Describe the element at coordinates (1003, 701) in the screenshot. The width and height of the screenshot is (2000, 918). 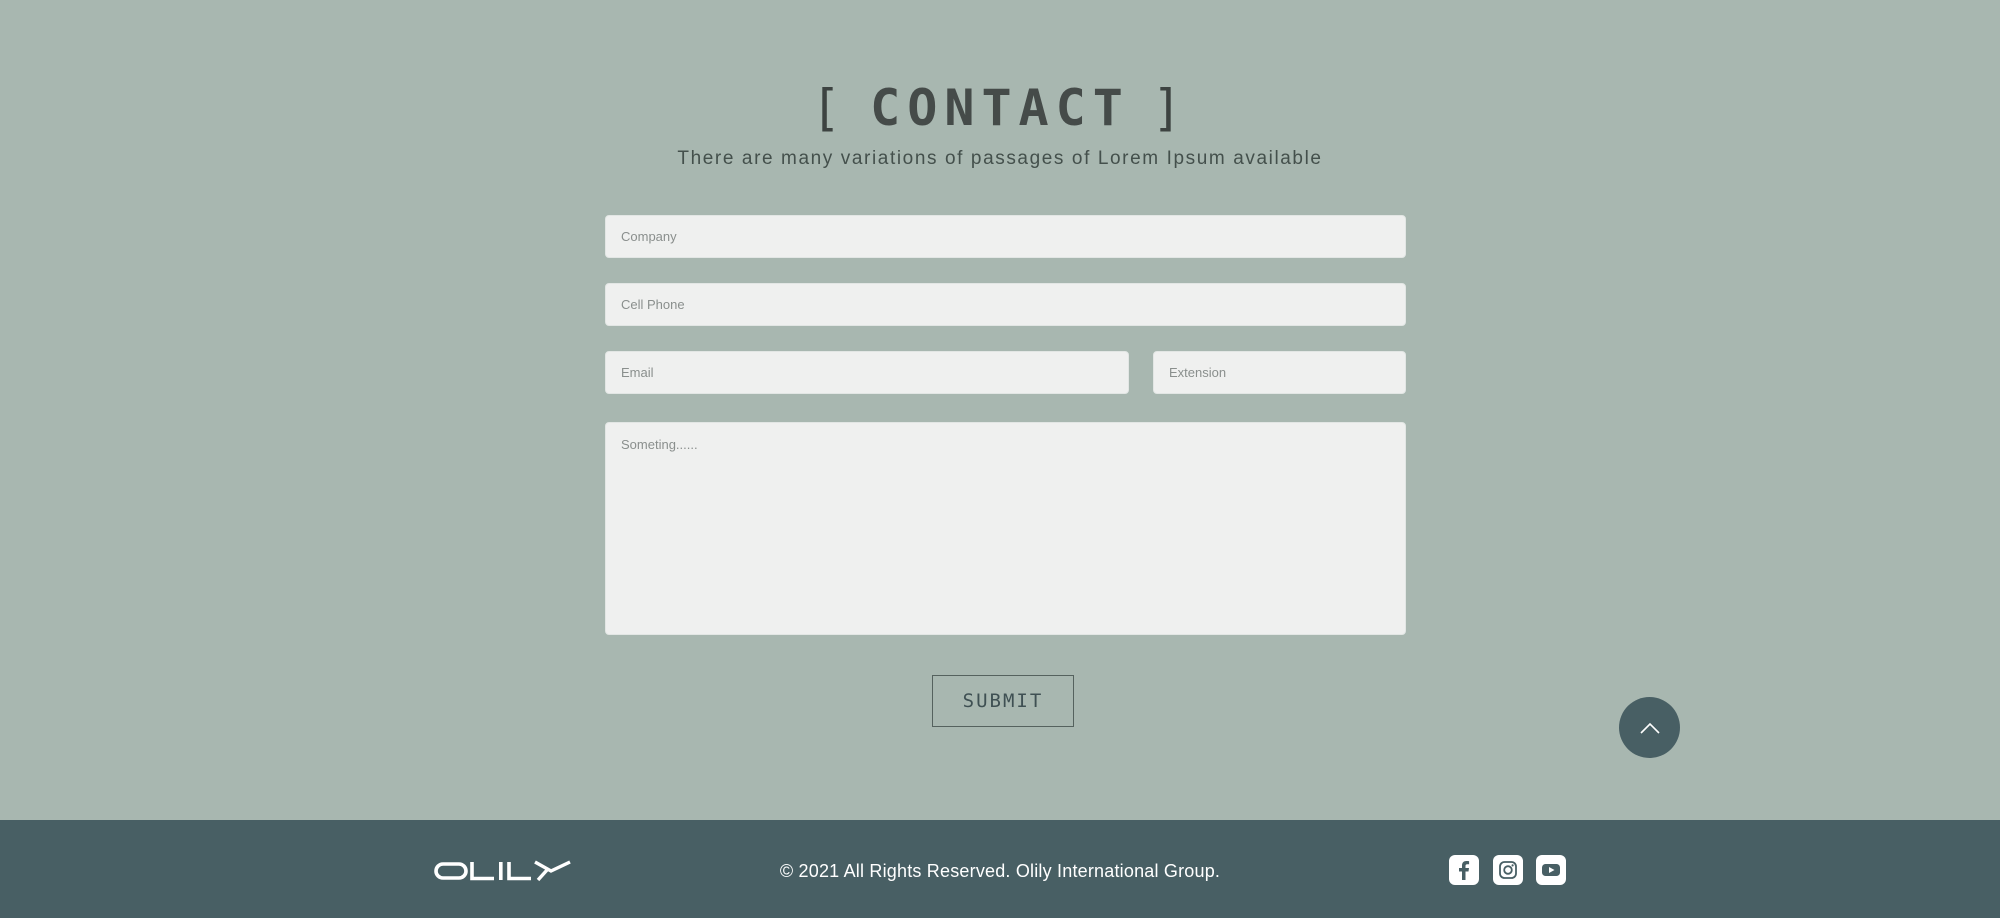
I see `submit-button: SUBMIT` at that location.